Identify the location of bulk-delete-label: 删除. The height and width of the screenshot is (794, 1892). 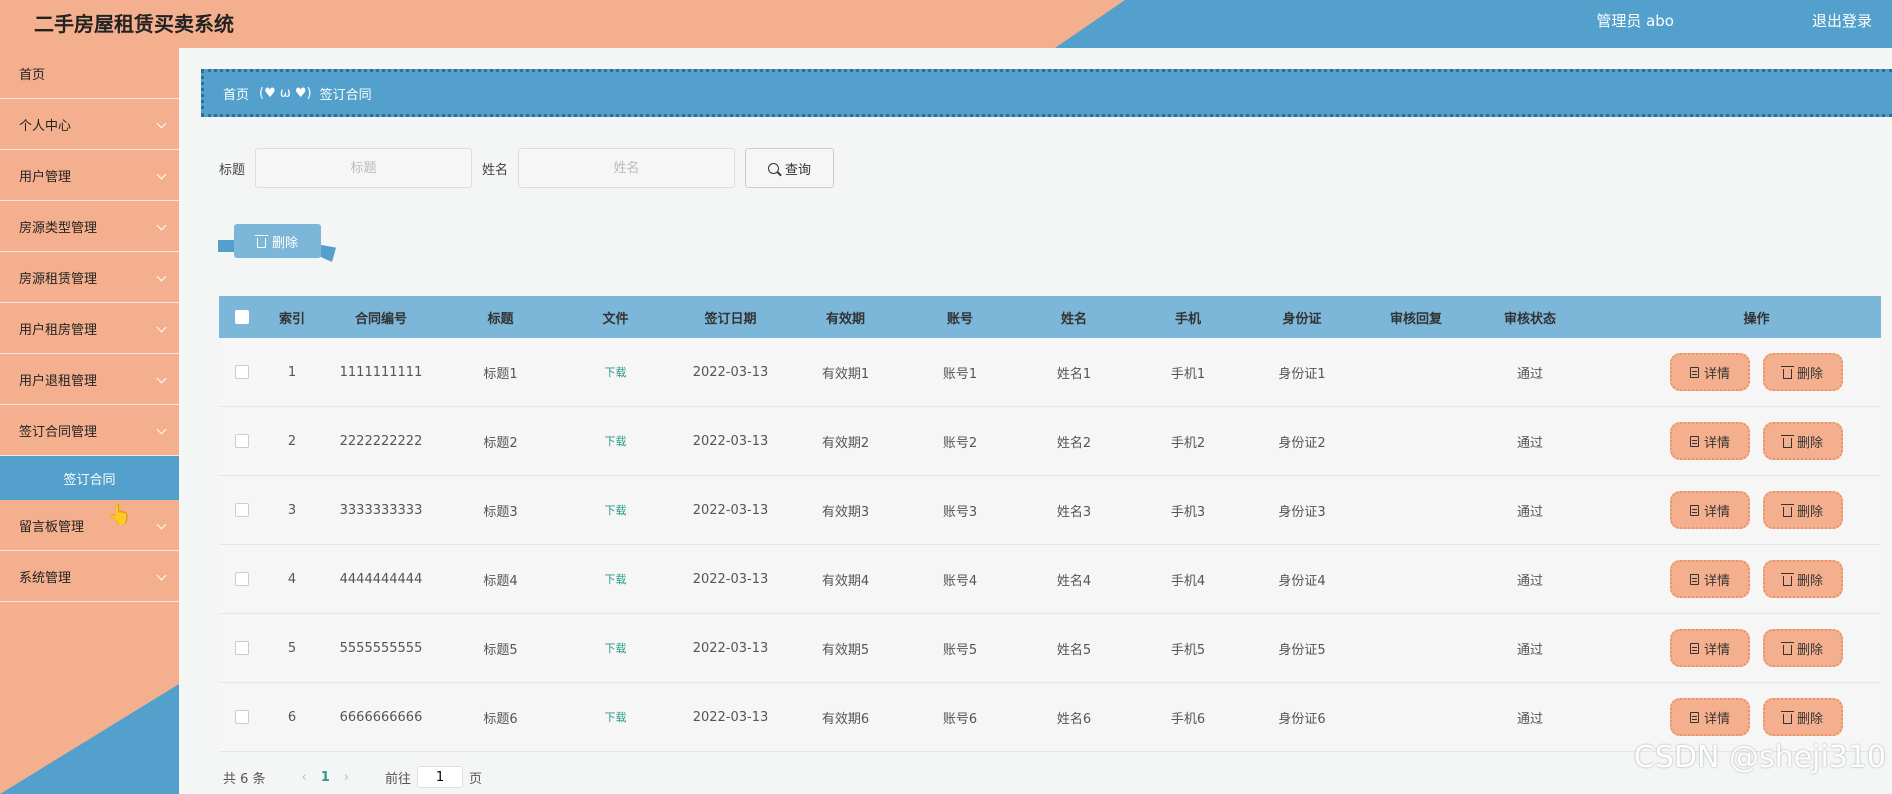
(284, 243).